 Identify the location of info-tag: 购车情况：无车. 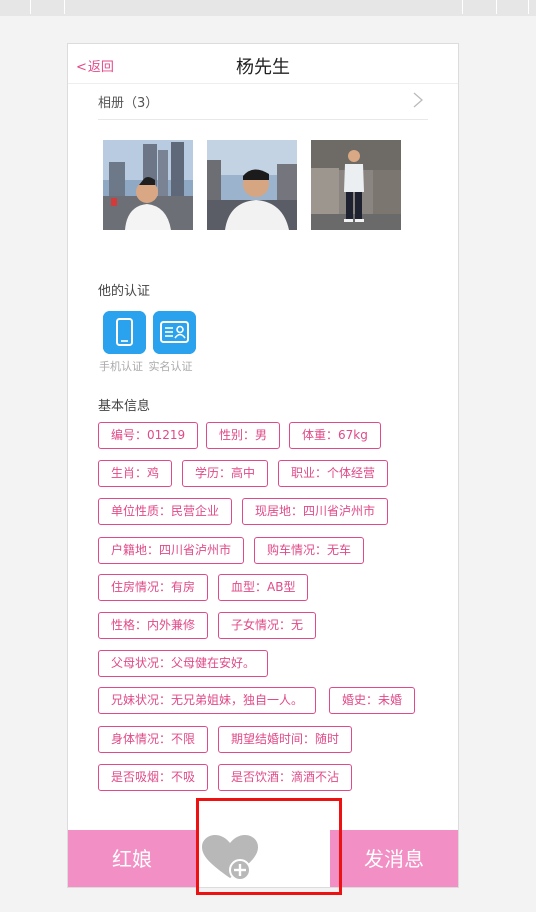
(309, 550).